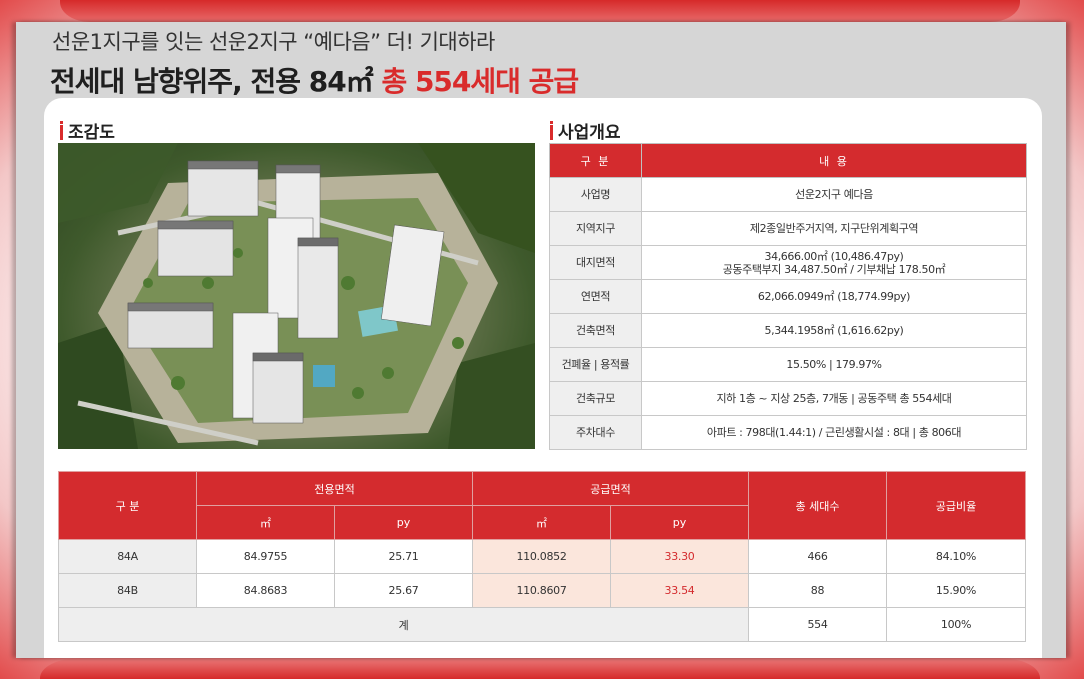 This screenshot has width=1084, height=679. What do you see at coordinates (834, 364) in the screenshot?
I see `overview-value: 15.50% | 179.97%` at bounding box center [834, 364].